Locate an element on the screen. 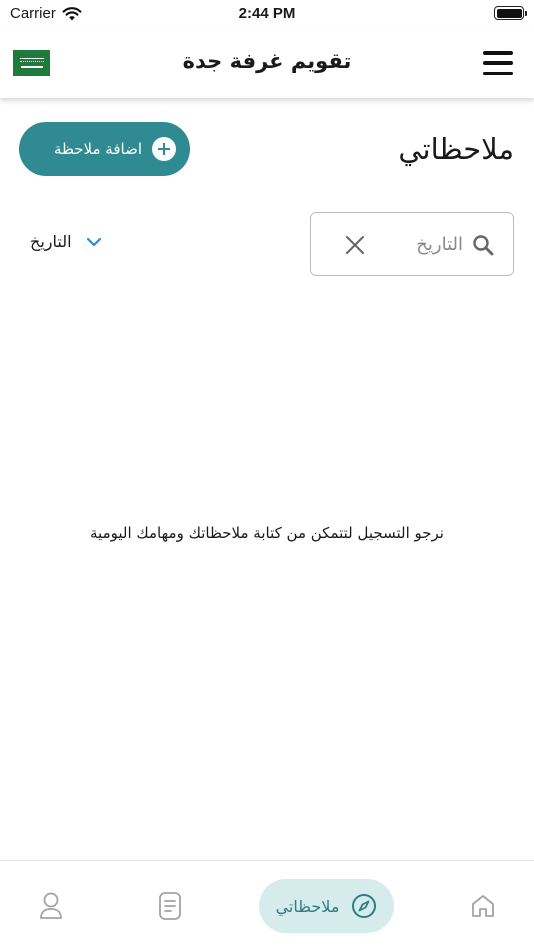  bottom-nav: ملاحظاتي is located at coordinates (267, 905).